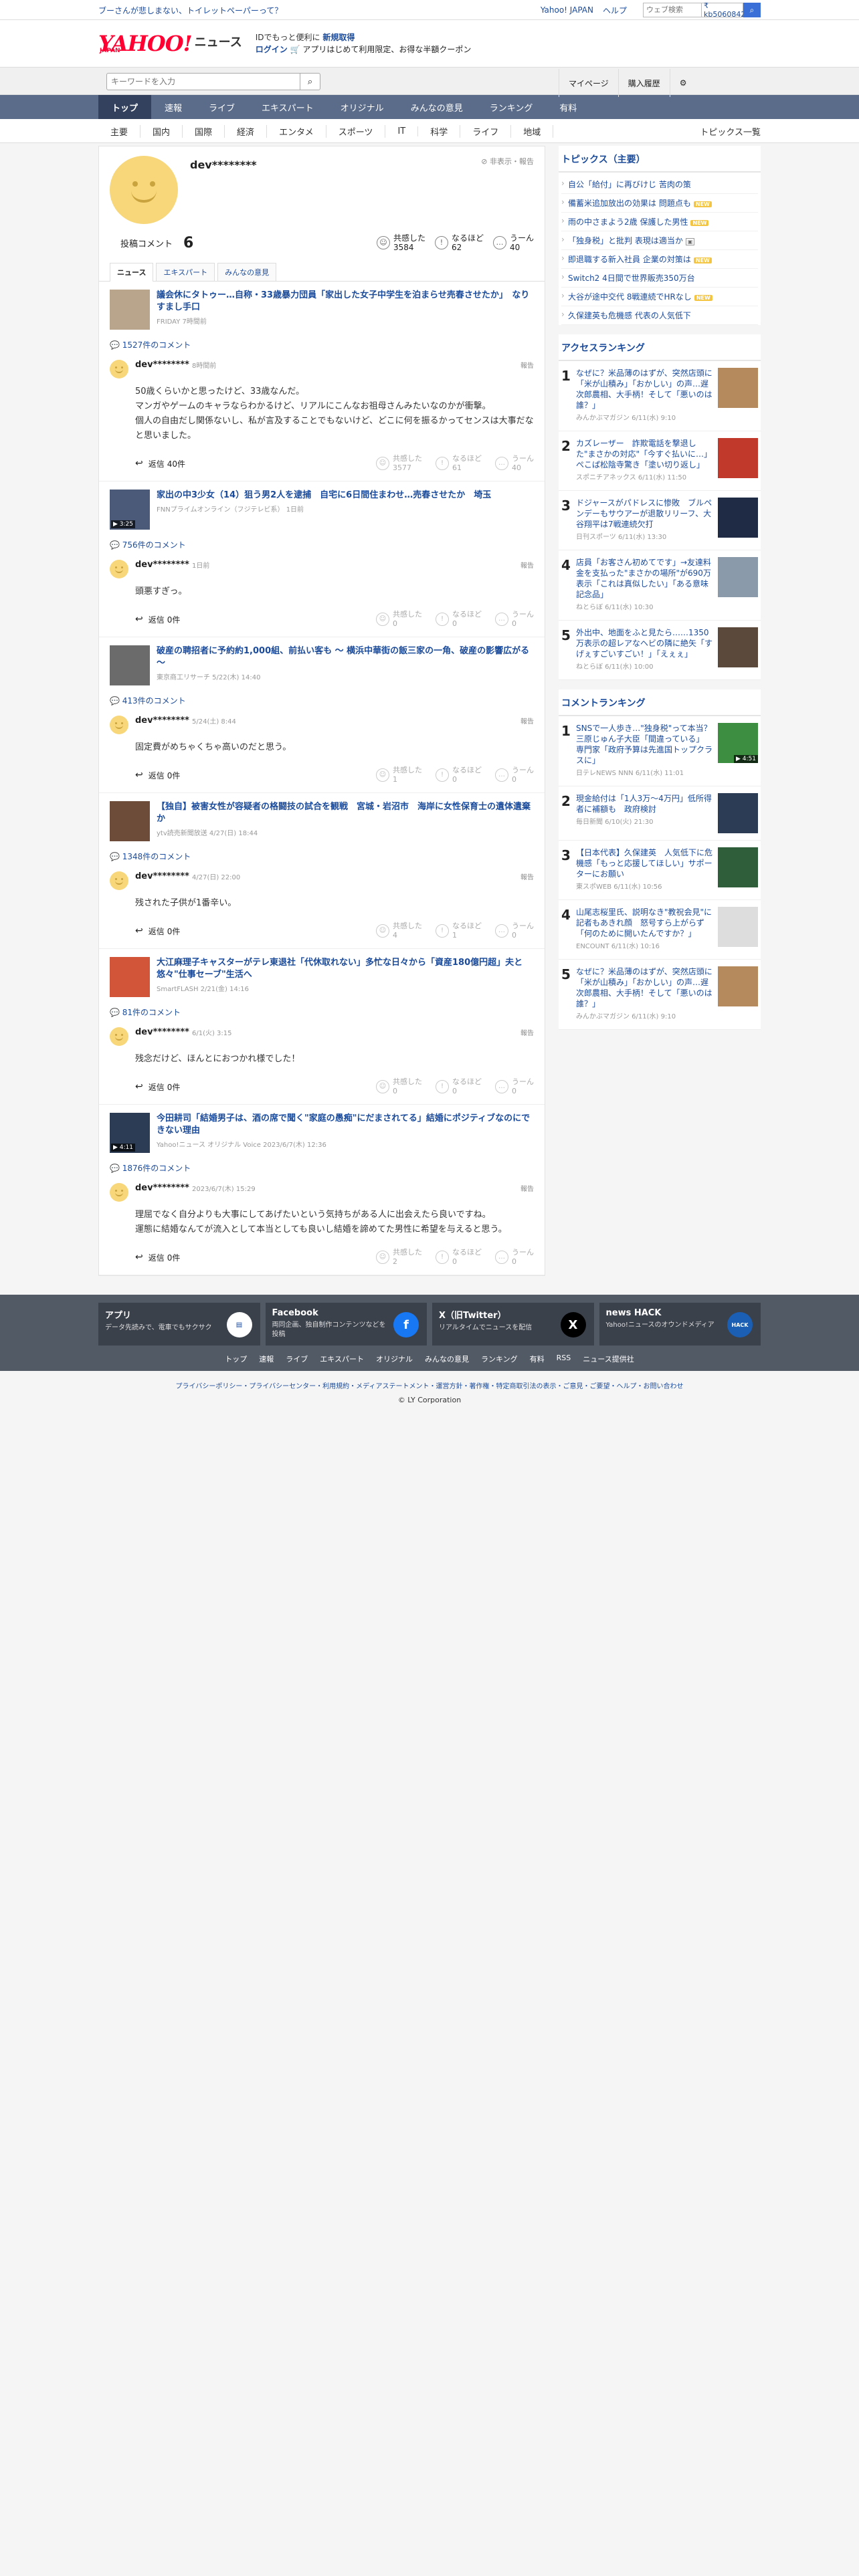 This screenshot has height=2576, width=859. What do you see at coordinates (437, 107) in the screenshot?
I see `nav-opinion: みんなの意見` at bounding box center [437, 107].